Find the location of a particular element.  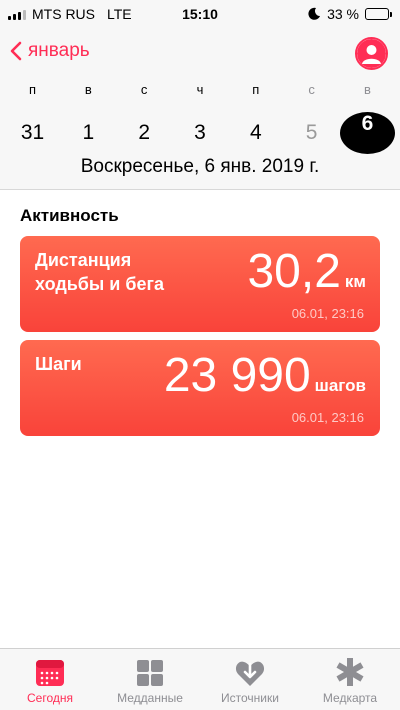

card-value: 30,2 км is located at coordinates (306, 272).